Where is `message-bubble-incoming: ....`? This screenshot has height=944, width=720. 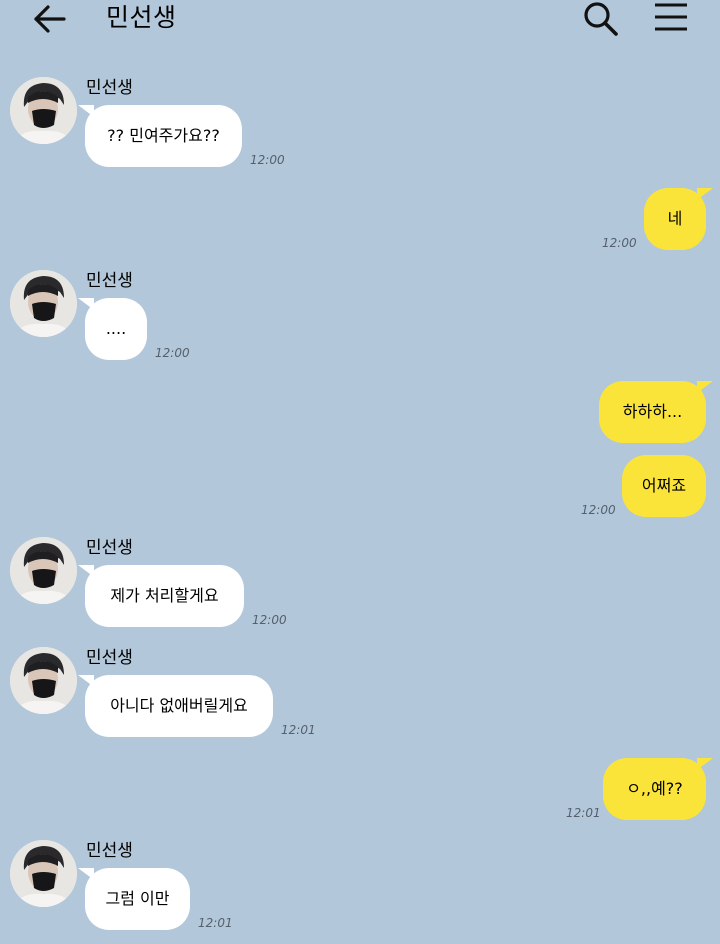 message-bubble-incoming: .... is located at coordinates (112, 329).